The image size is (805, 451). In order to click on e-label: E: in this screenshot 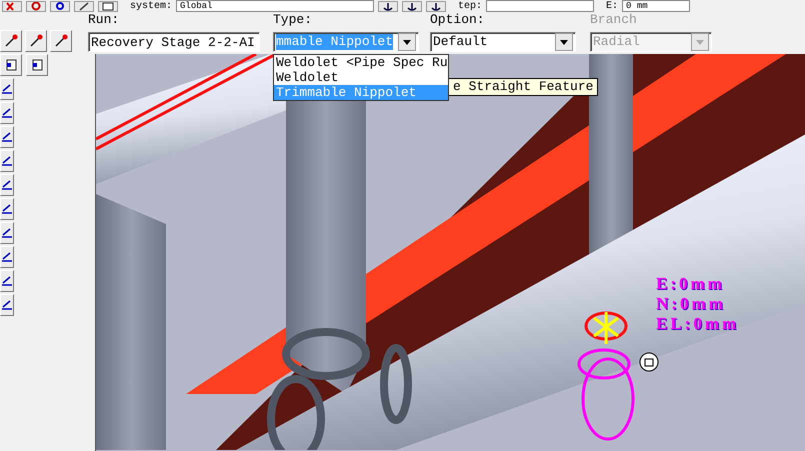, I will do `click(612, 6)`.